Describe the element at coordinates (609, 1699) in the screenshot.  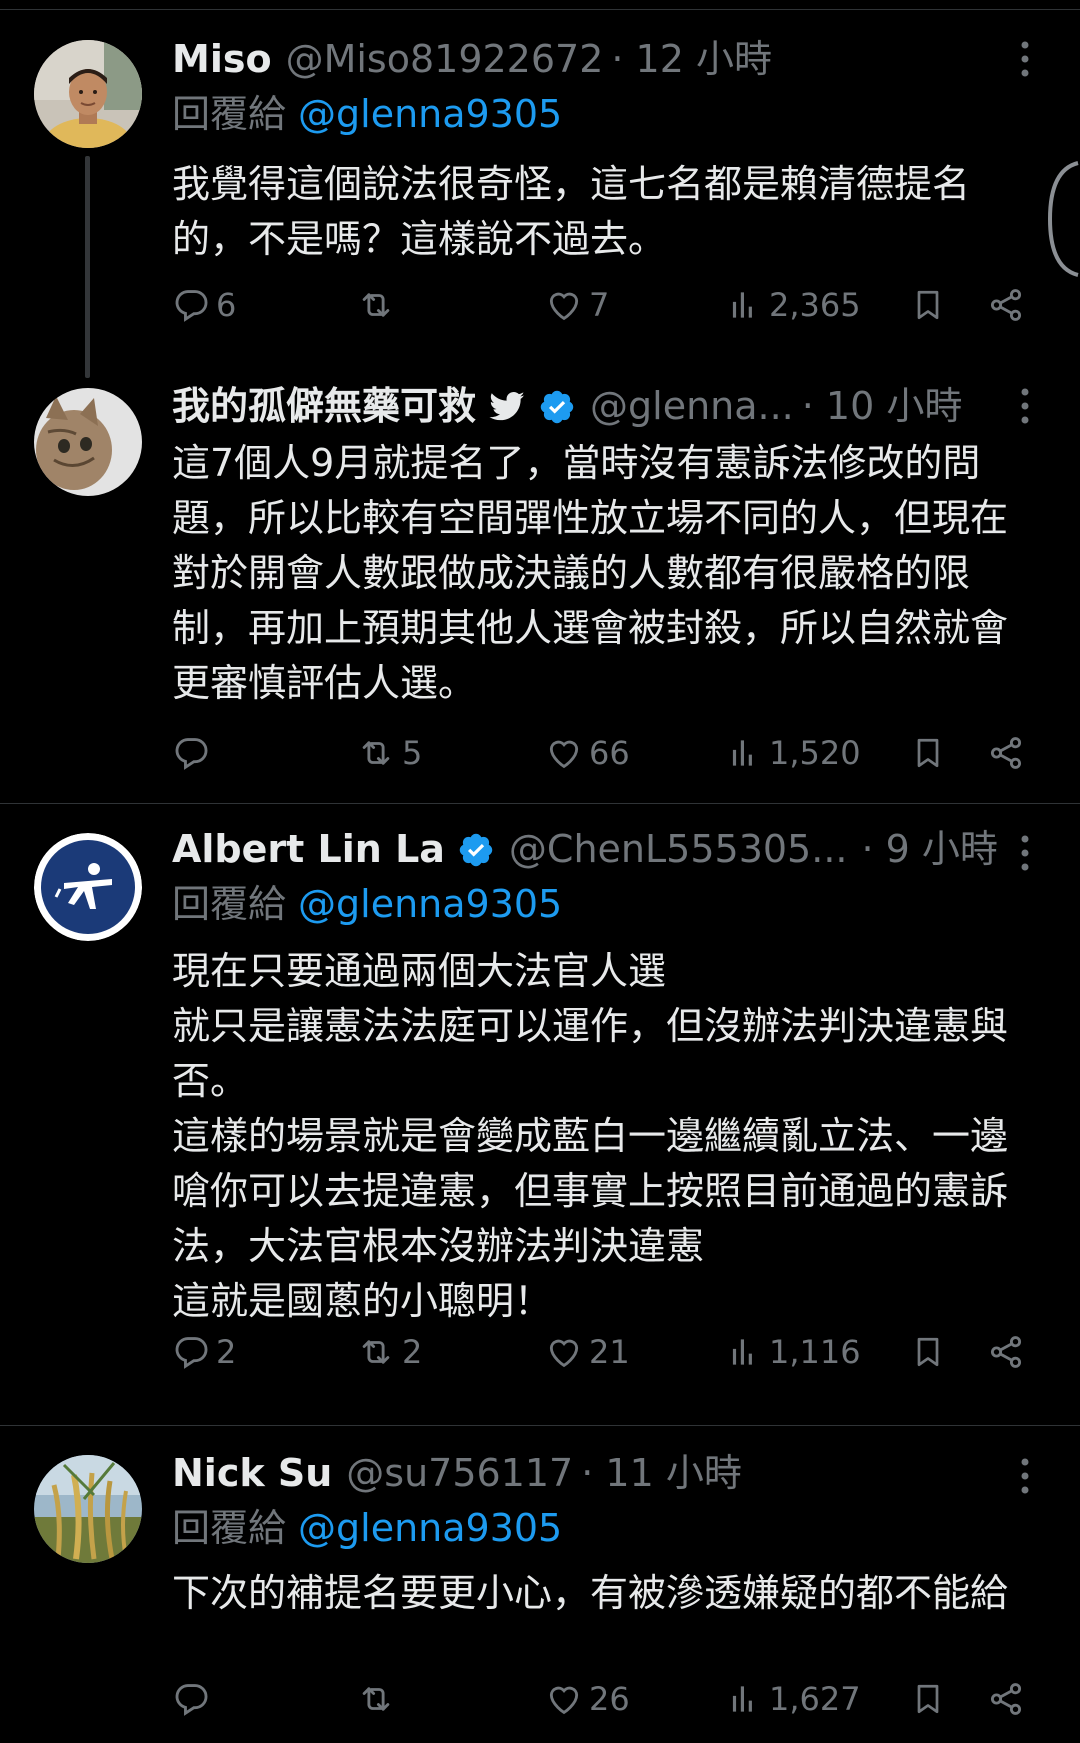
I see `like-count: 26` at that location.